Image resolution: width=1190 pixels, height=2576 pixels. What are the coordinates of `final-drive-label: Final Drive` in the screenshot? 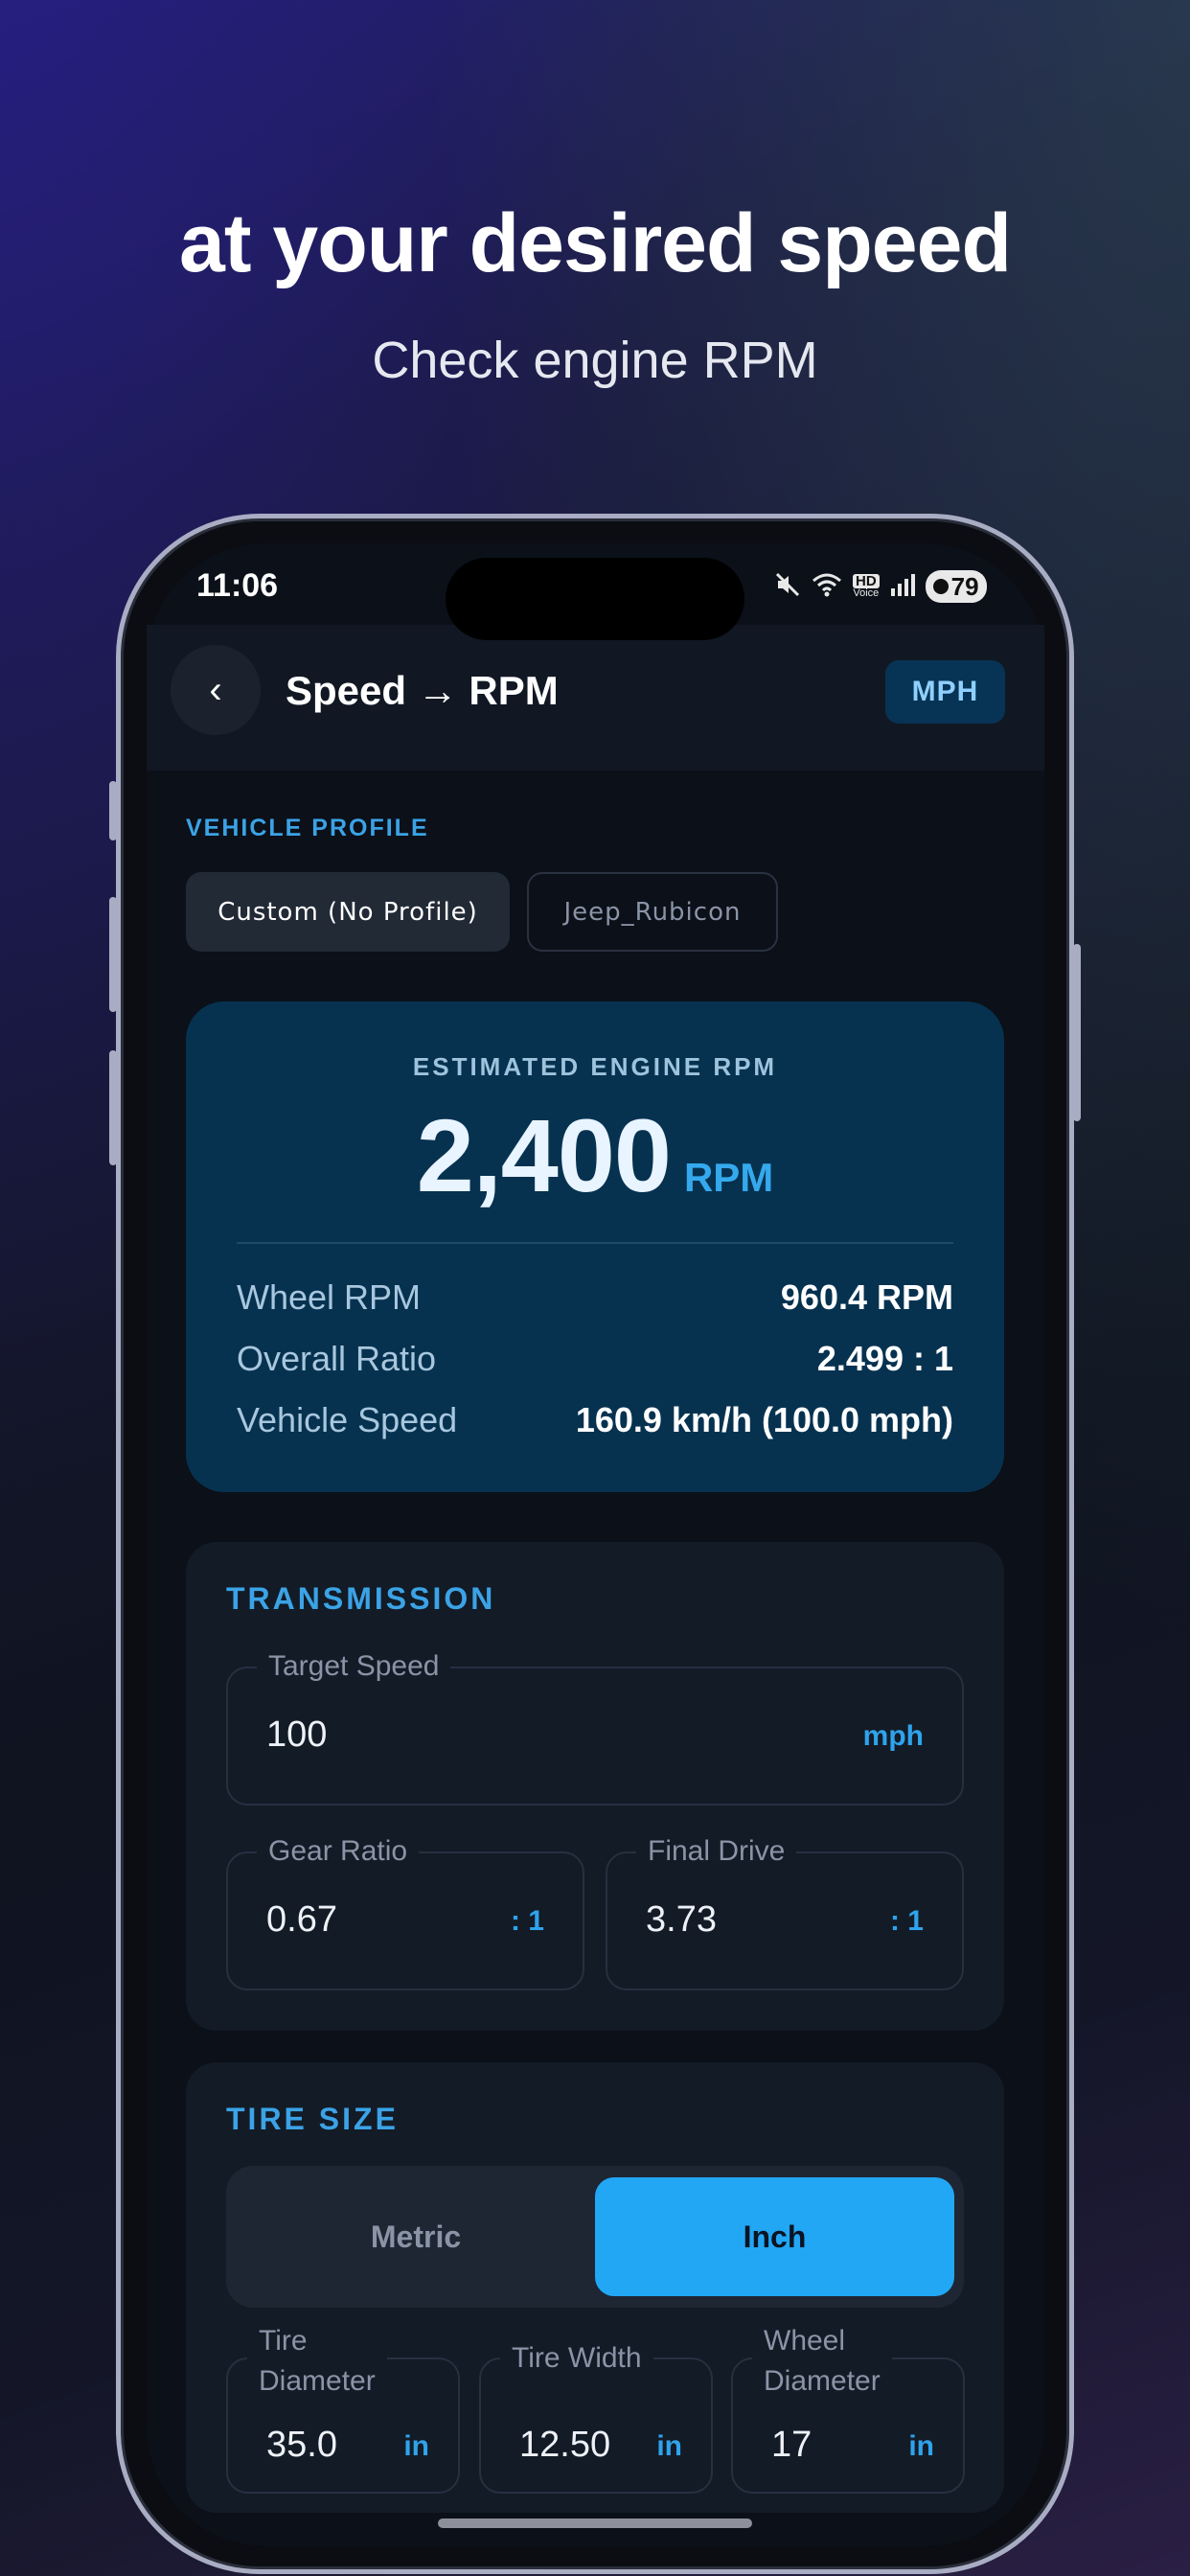 It's located at (716, 1851).